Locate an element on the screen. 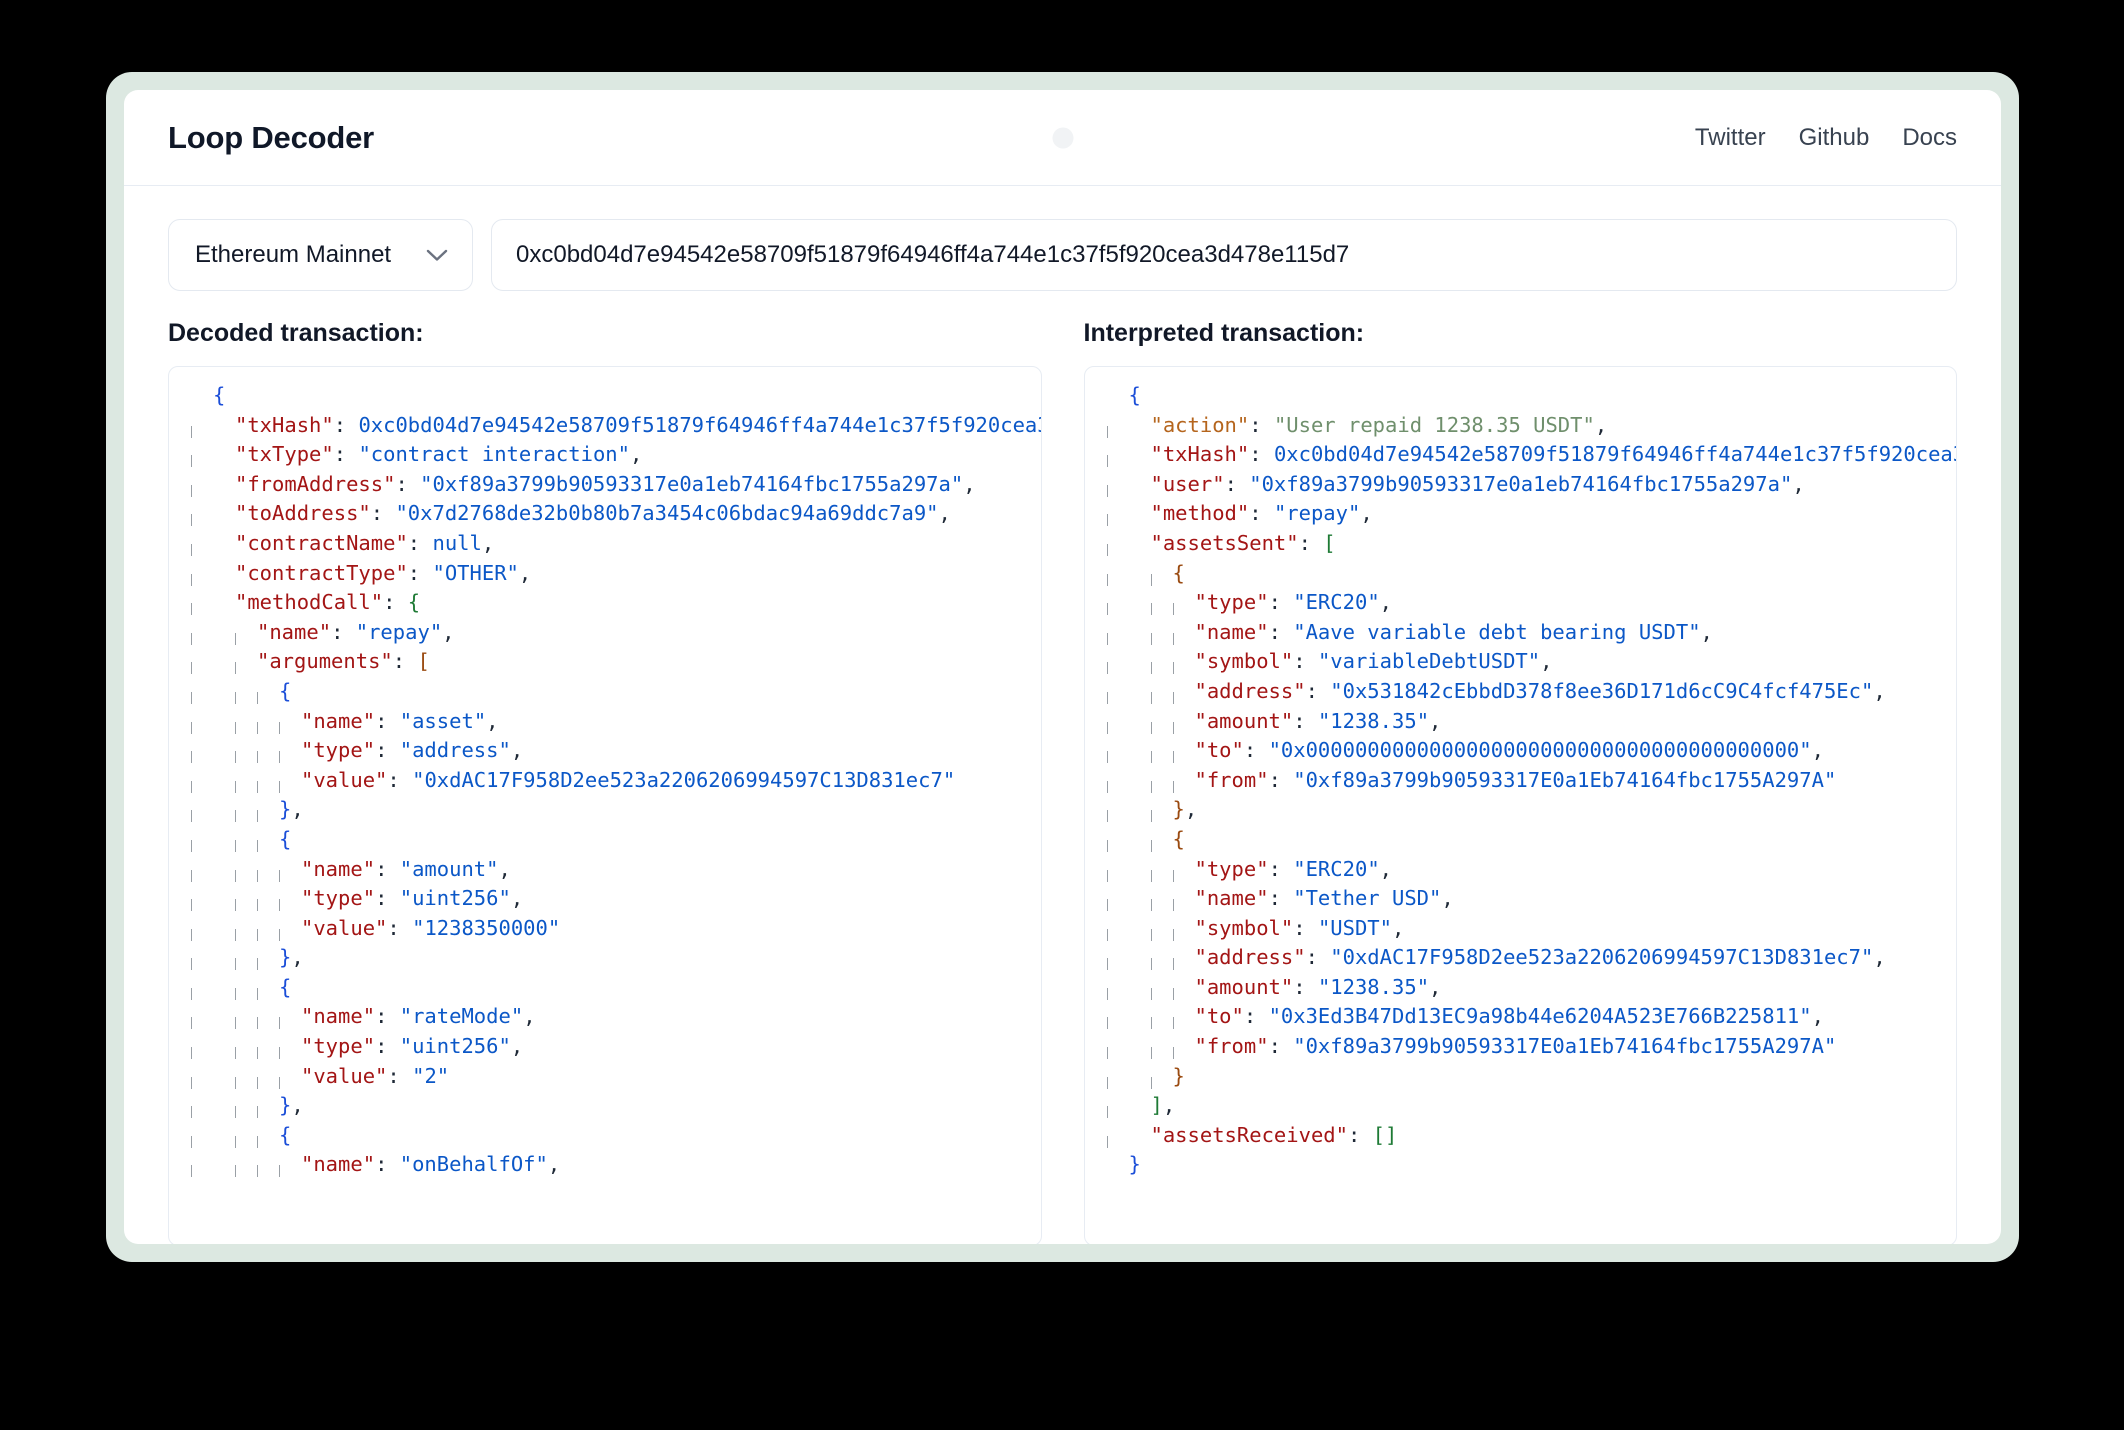 Image resolution: width=2124 pixels, height=1430 pixels. network-select: Ethereum Mainnet is located at coordinates (320, 255).